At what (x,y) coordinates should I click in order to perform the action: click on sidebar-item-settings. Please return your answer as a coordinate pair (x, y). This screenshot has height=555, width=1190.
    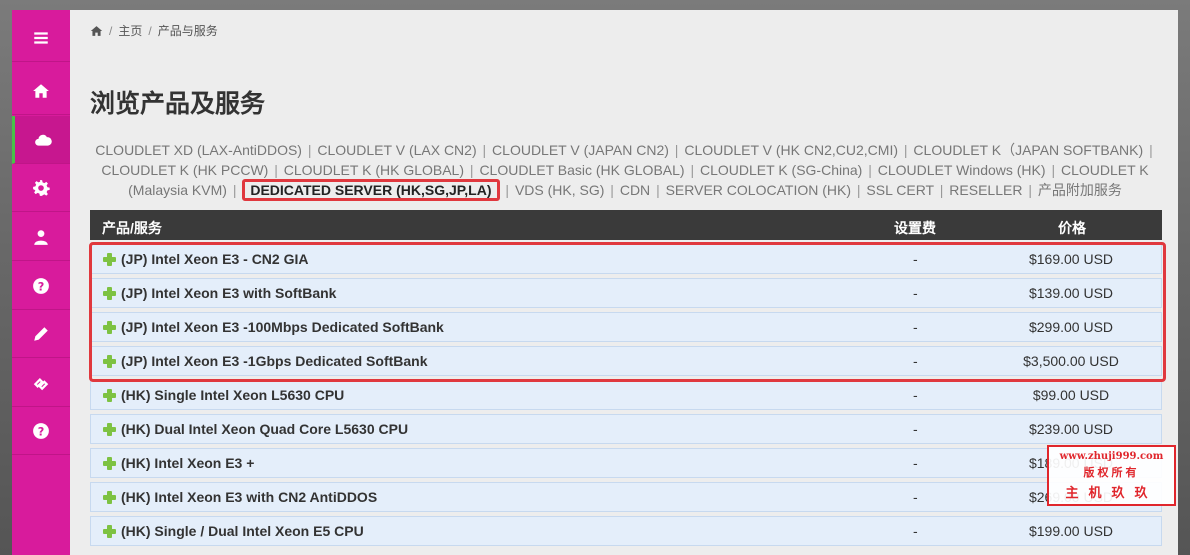
    Looking at the image, I should click on (41, 188).